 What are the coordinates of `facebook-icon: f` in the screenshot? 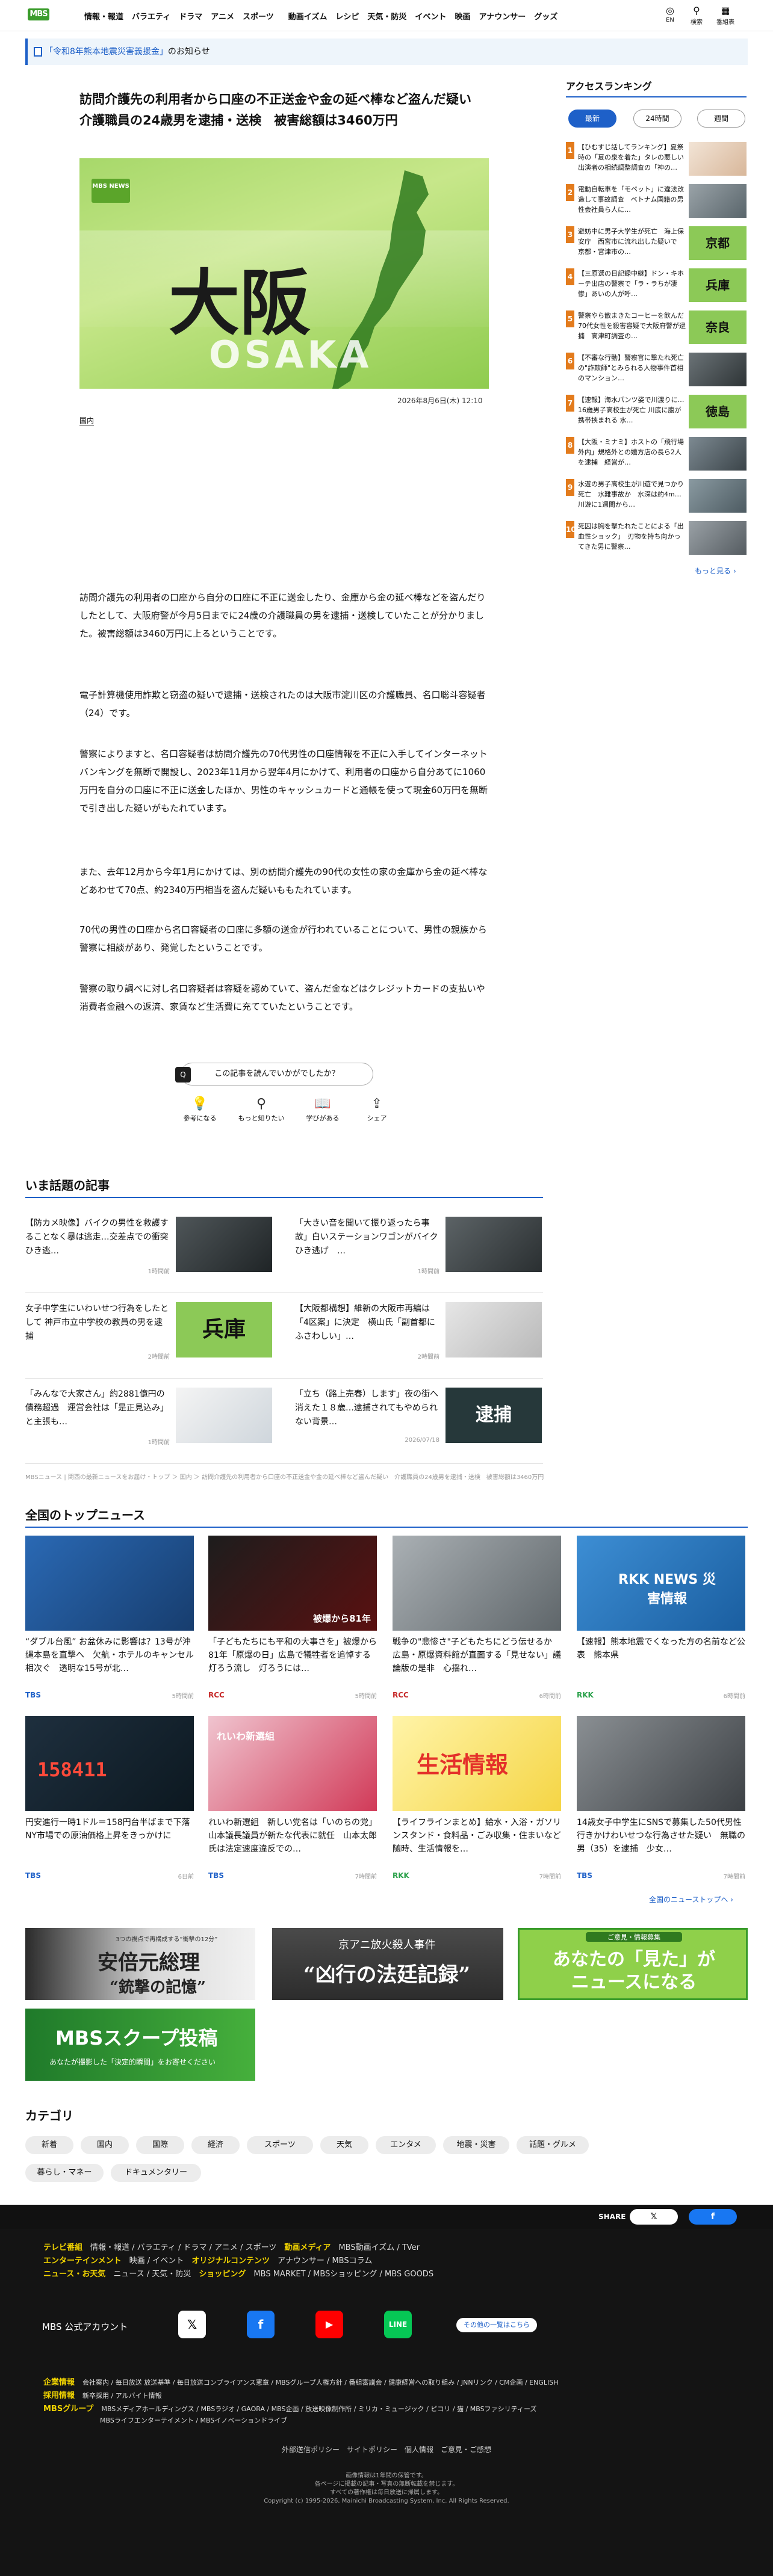 It's located at (261, 2324).